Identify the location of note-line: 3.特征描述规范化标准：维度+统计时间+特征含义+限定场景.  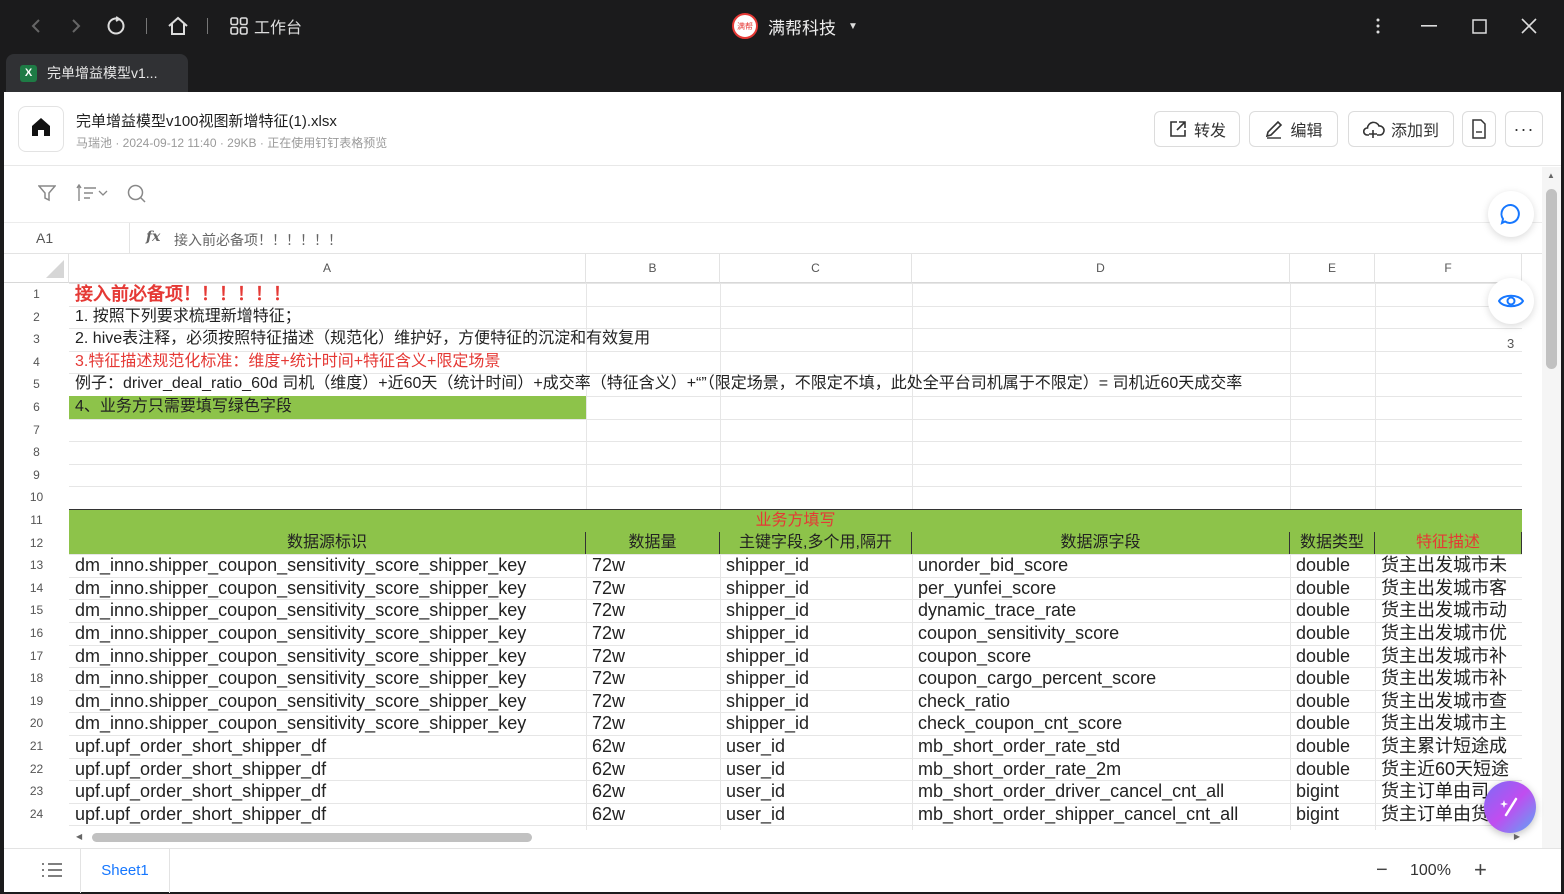
(795, 362).